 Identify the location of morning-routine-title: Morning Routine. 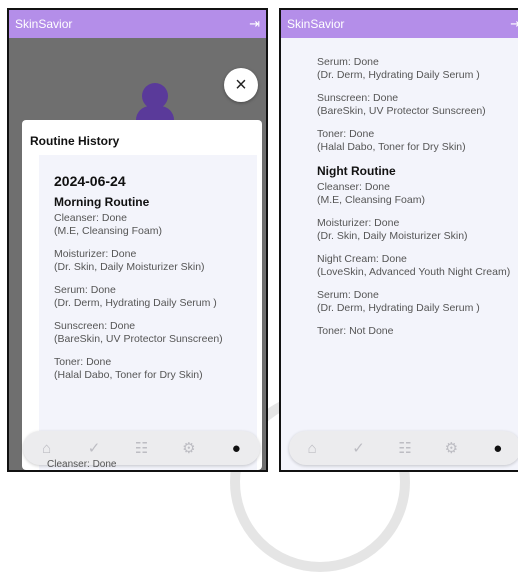
(102, 202).